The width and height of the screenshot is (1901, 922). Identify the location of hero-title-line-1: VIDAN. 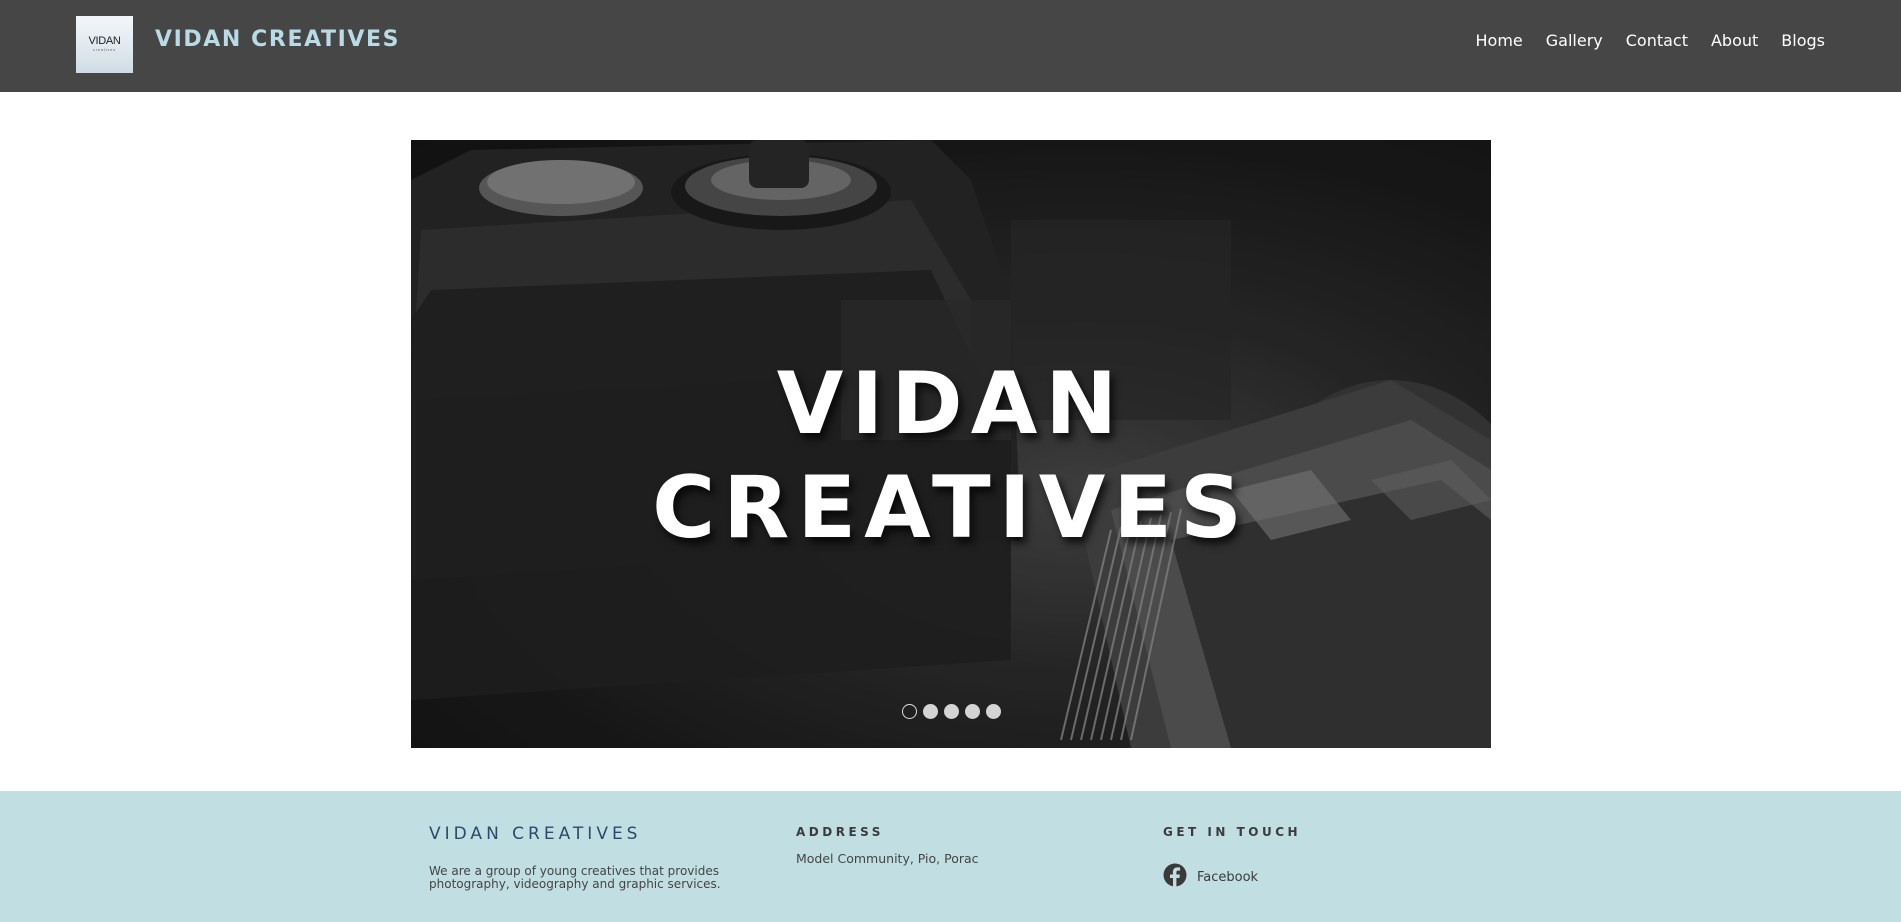
(951, 404).